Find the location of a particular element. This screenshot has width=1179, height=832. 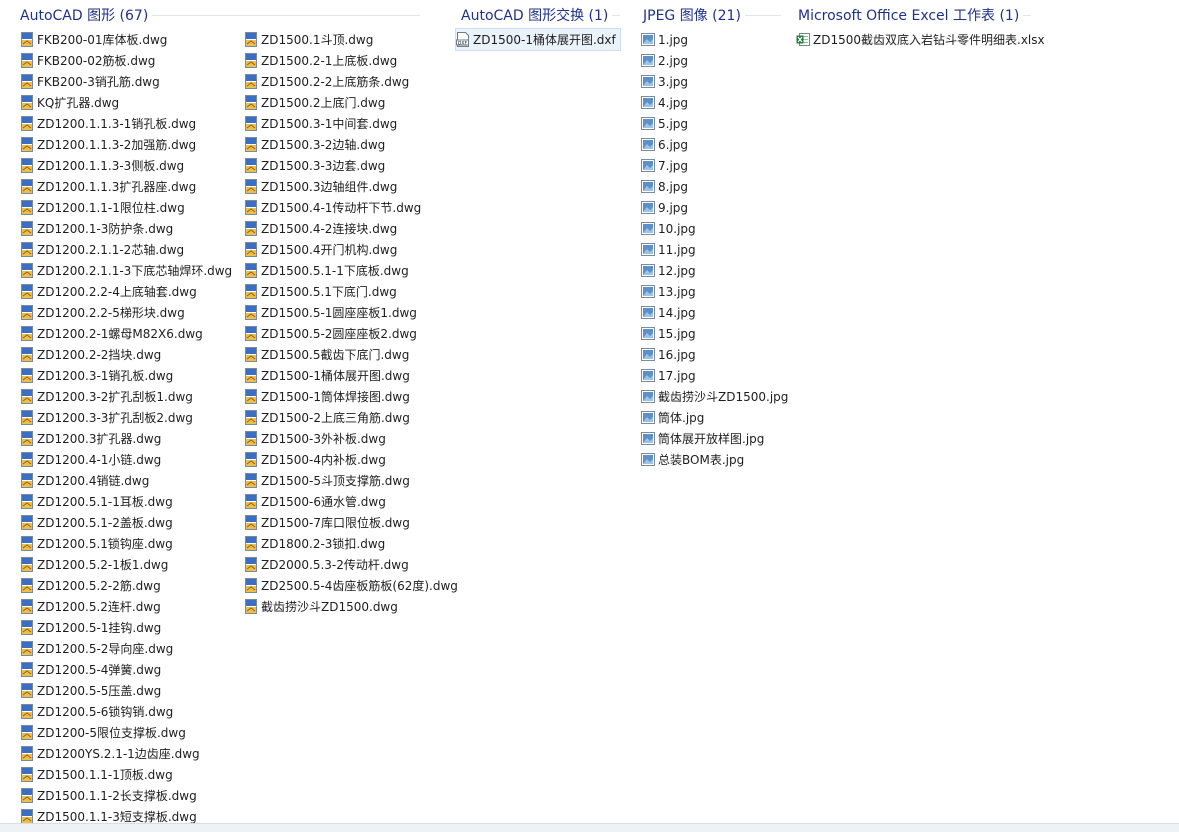

file-name: FKB200-3销孔筋.dwg is located at coordinates (98, 82).